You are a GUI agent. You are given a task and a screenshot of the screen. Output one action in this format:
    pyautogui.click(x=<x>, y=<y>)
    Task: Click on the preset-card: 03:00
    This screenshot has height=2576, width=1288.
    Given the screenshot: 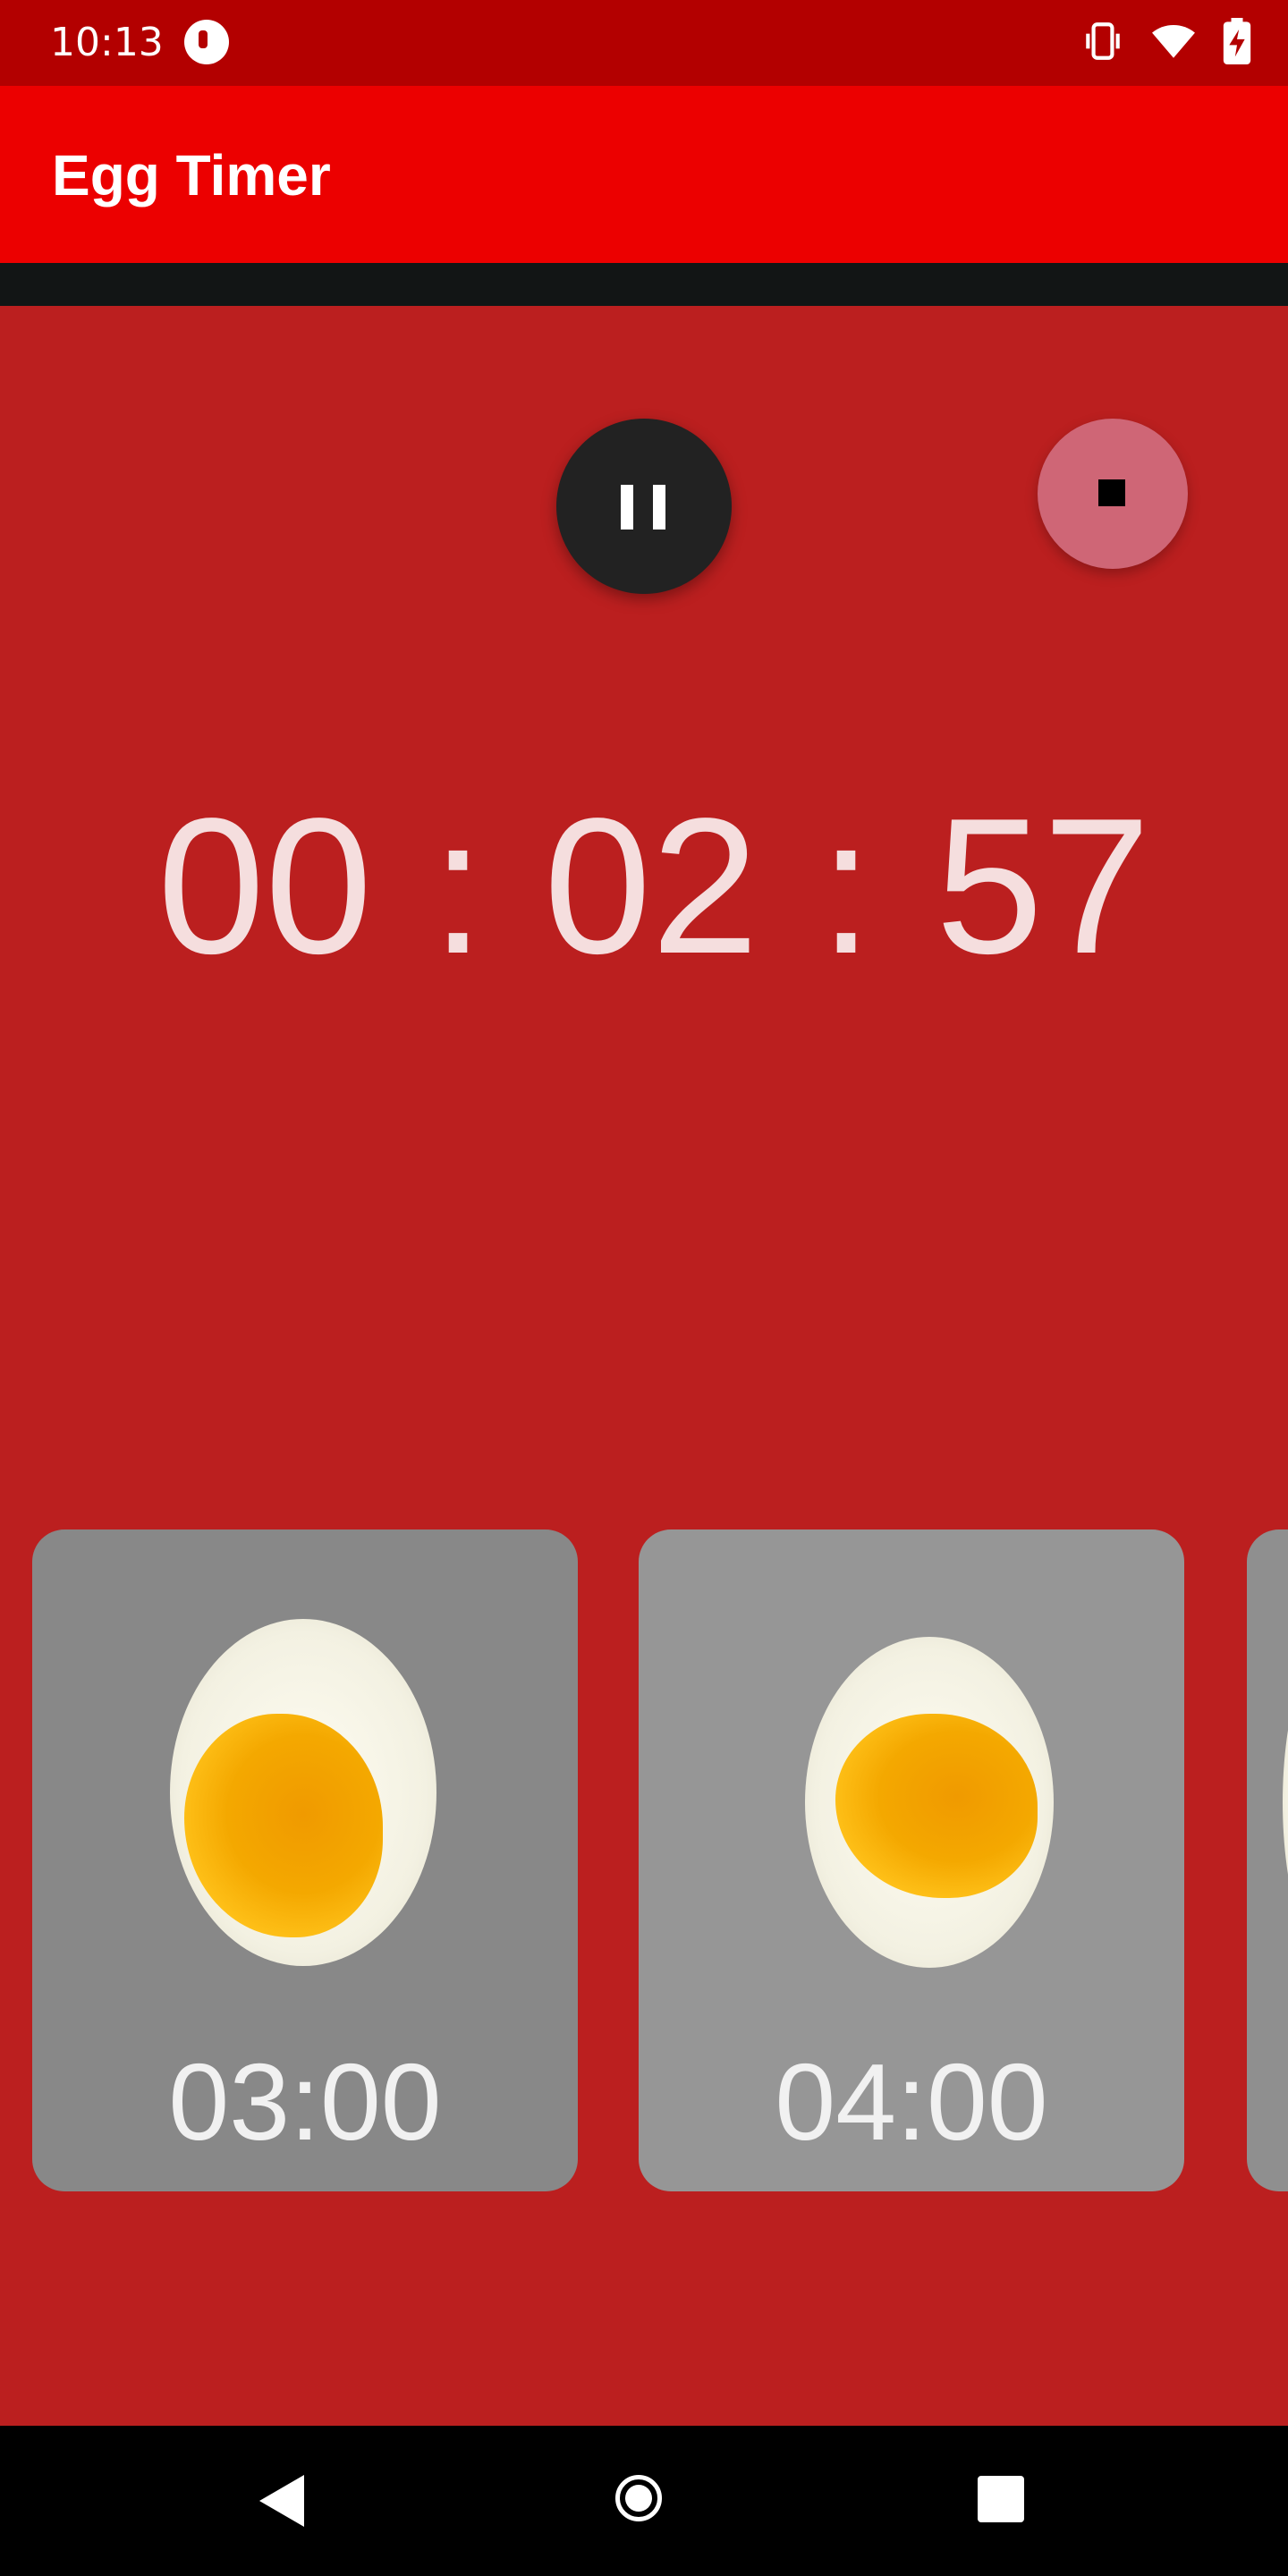 What is the action you would take?
    pyautogui.click(x=305, y=1860)
    